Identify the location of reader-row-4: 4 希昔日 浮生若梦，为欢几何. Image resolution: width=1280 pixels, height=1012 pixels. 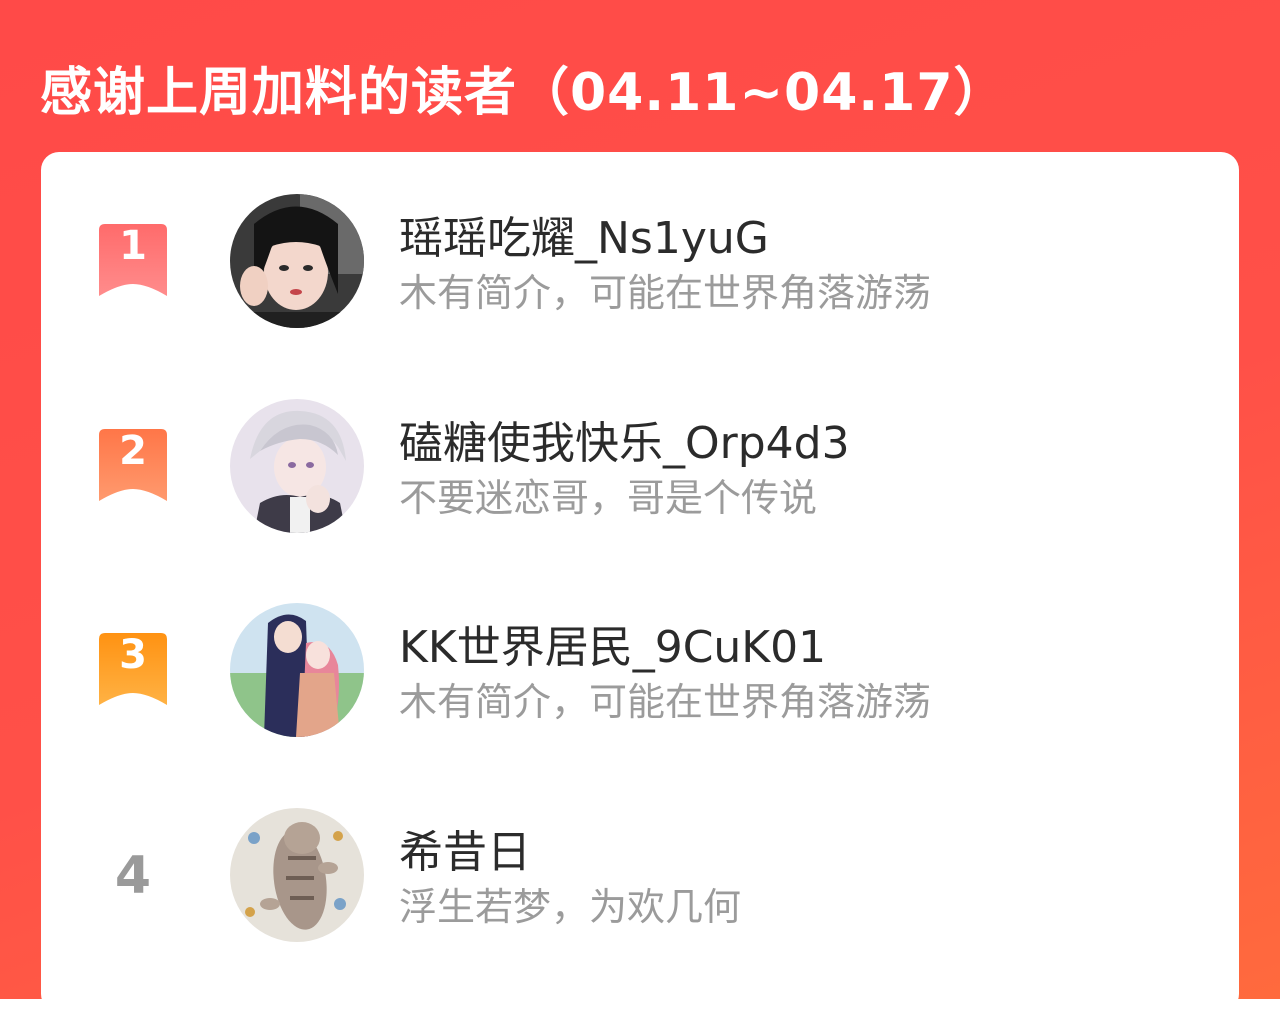
(640, 878).